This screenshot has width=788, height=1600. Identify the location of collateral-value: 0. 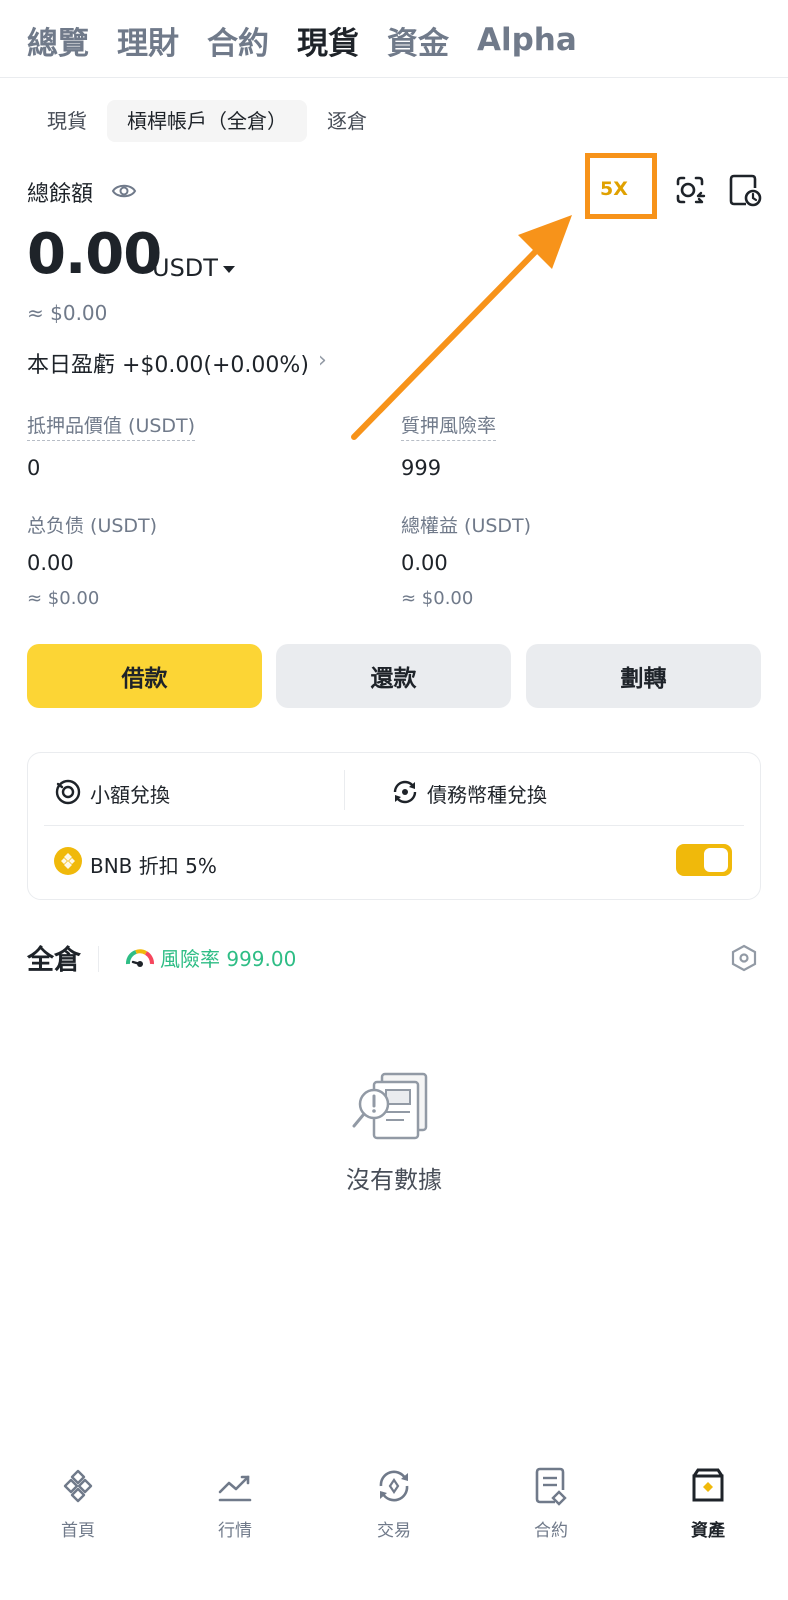
(34, 468).